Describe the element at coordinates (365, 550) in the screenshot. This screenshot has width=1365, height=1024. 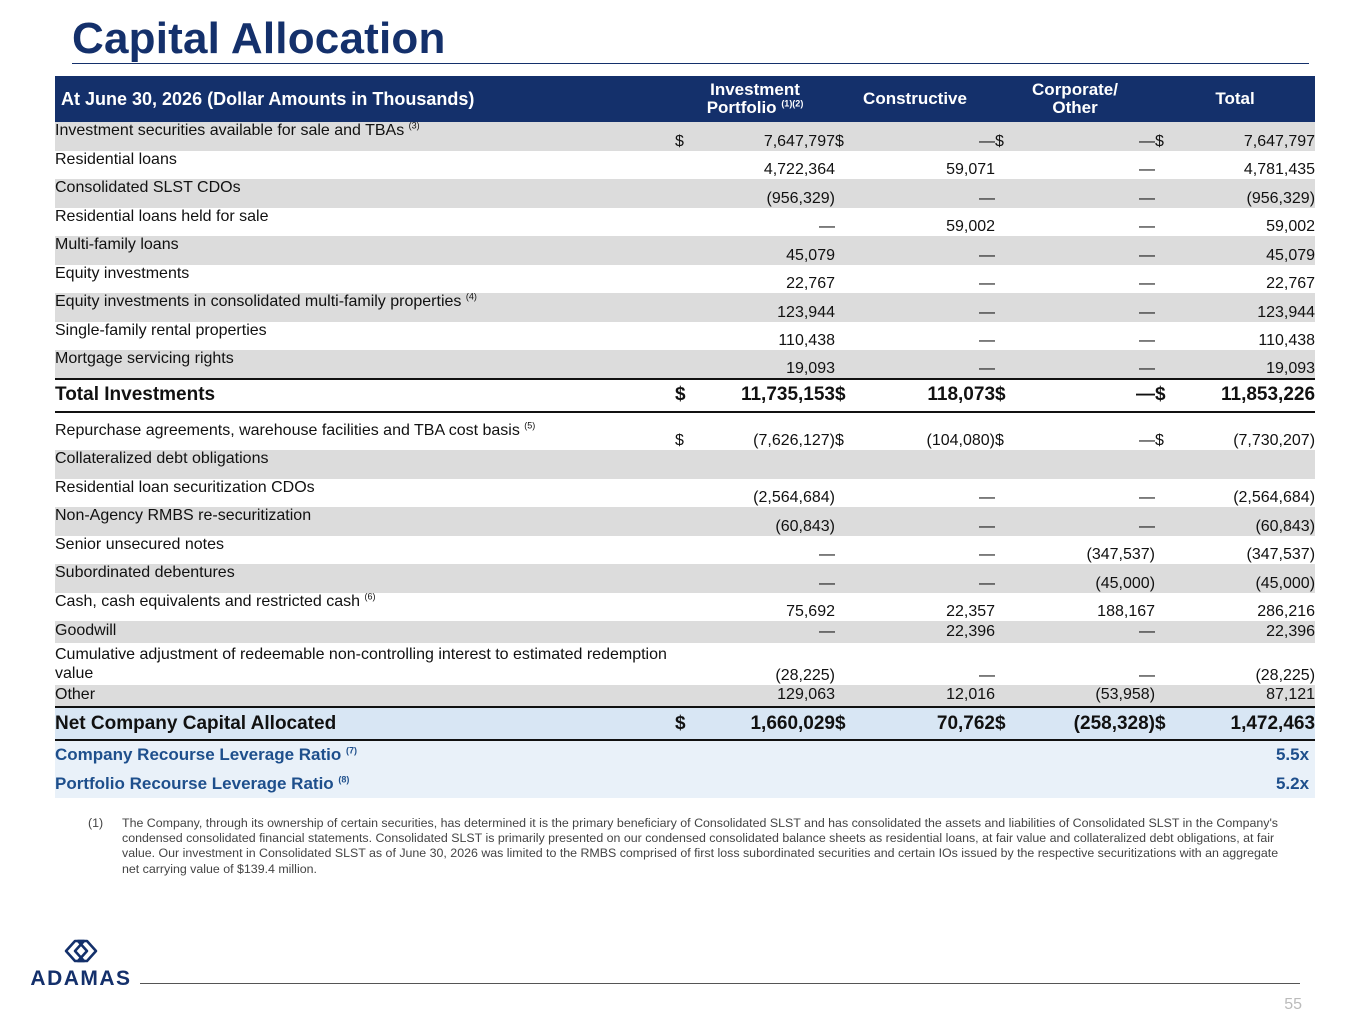
I see `row-label: Senior unsecured notes` at that location.